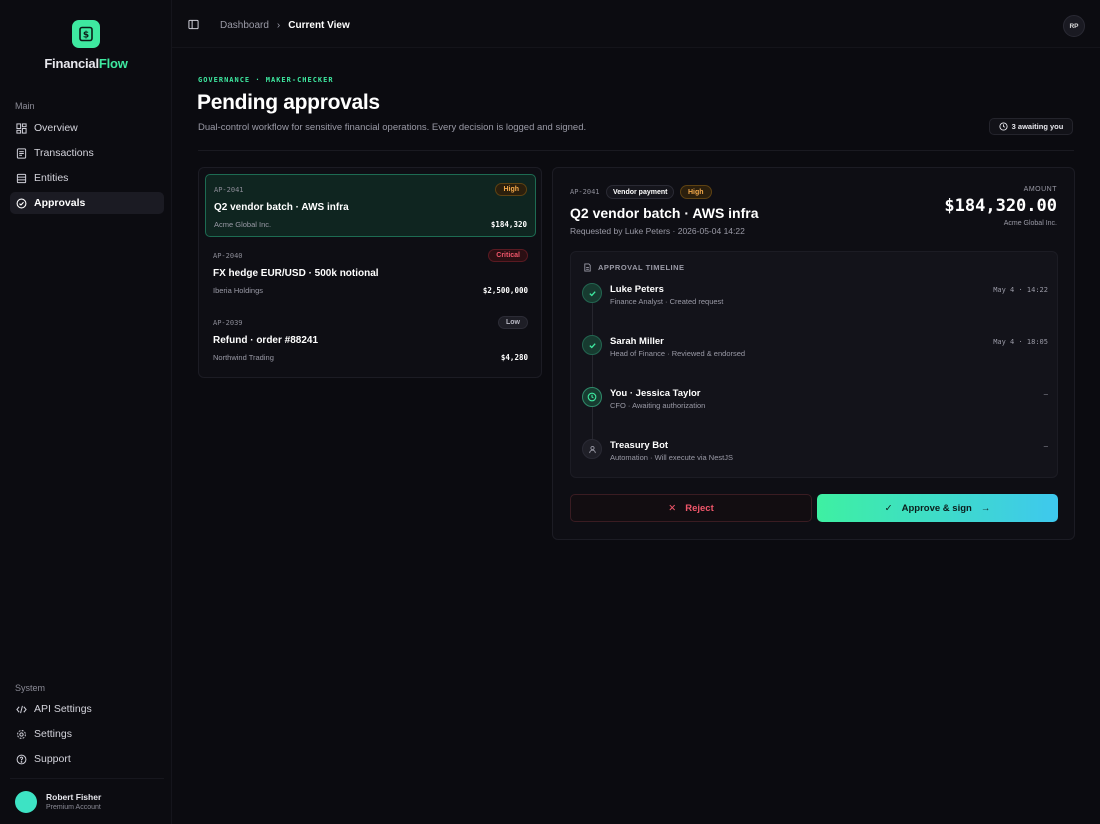  Describe the element at coordinates (639, 445) in the screenshot. I see `step-name: Treasury Bot` at that location.